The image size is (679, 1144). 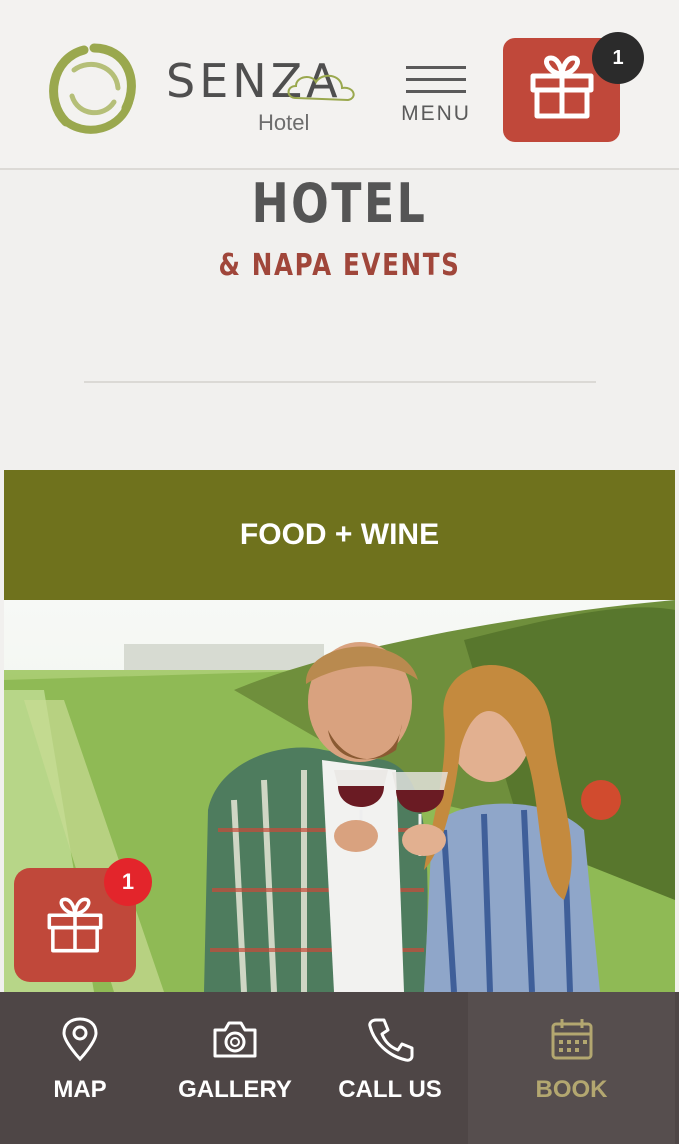 I want to click on nav-map-label: MAP, so click(x=80, y=1089).